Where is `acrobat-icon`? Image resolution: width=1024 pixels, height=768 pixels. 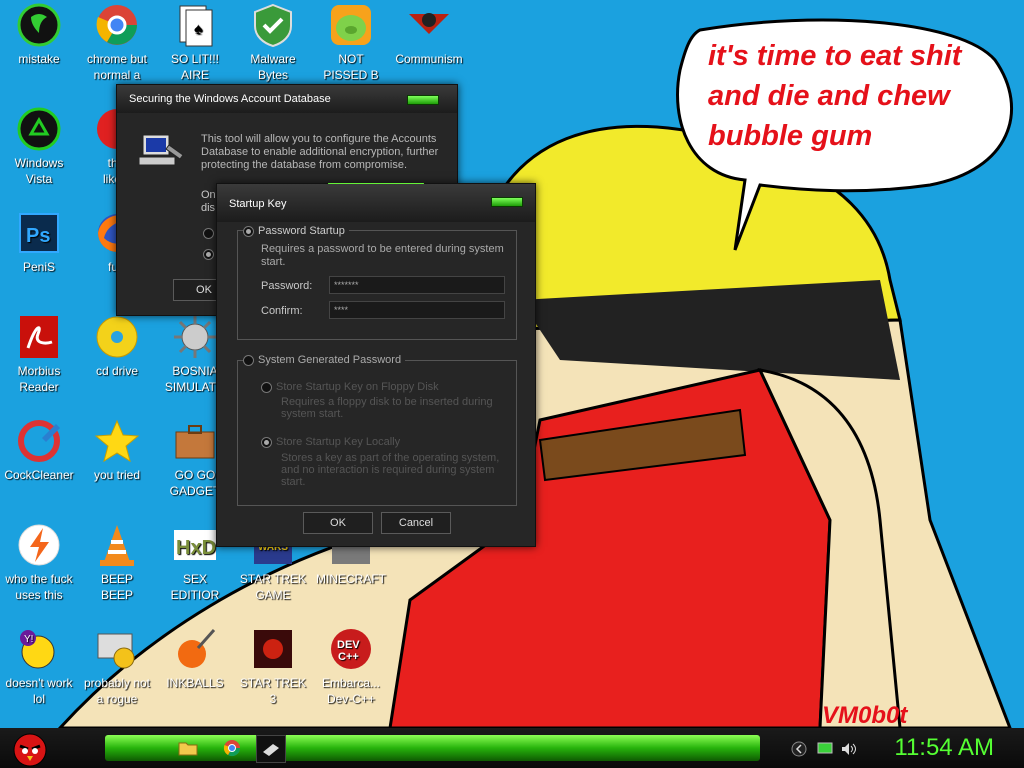
acrobat-icon is located at coordinates (39, 337).